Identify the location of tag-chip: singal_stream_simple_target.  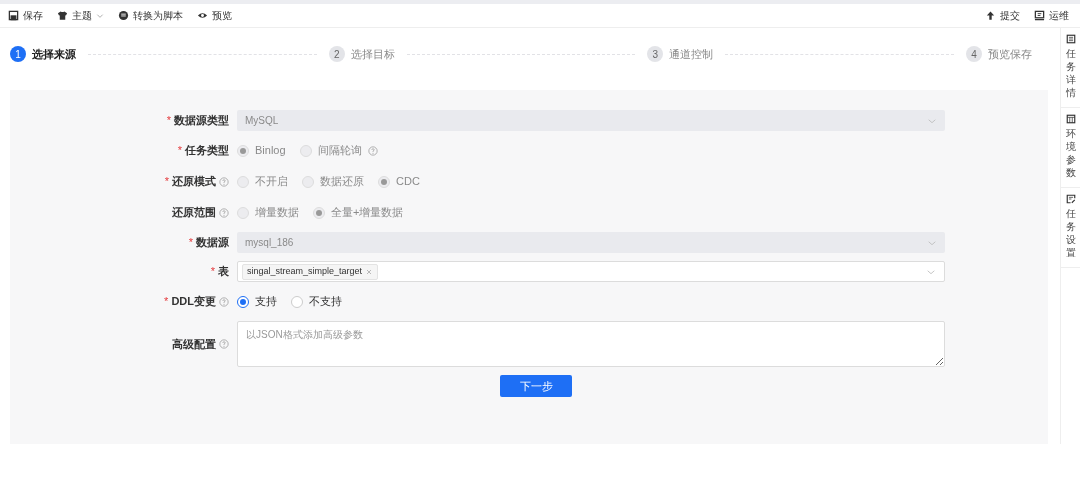
(310, 271).